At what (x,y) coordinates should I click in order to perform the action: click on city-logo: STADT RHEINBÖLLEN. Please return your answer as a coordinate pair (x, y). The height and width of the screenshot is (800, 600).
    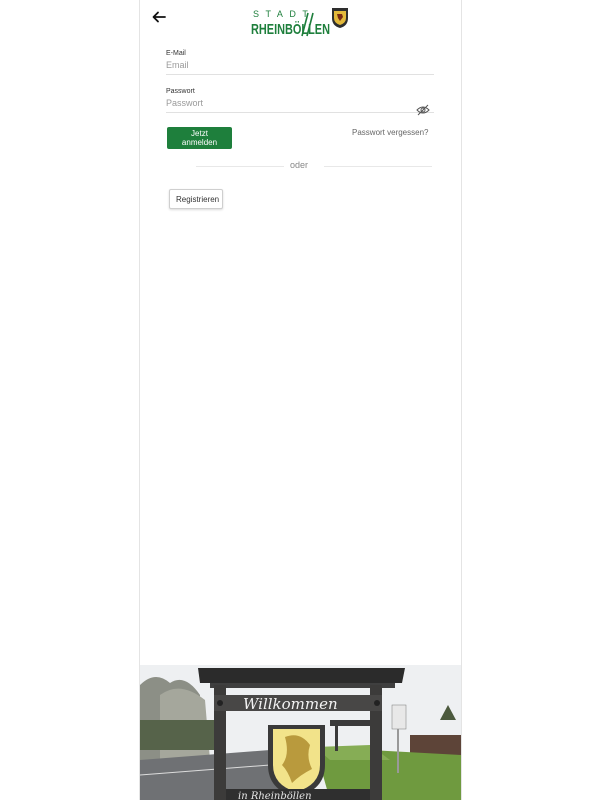
    Looking at the image, I should click on (300, 23).